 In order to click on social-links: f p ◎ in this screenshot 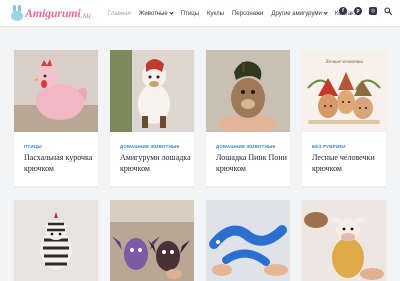, I will do `click(362, 11)`.